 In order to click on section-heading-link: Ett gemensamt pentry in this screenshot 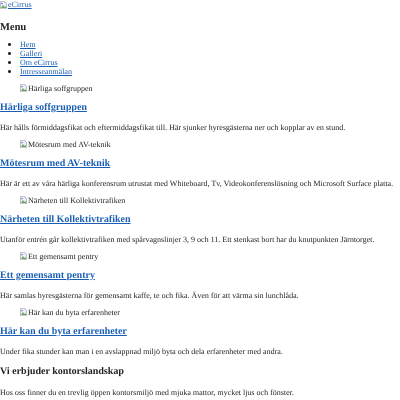, I will do `click(47, 275)`.